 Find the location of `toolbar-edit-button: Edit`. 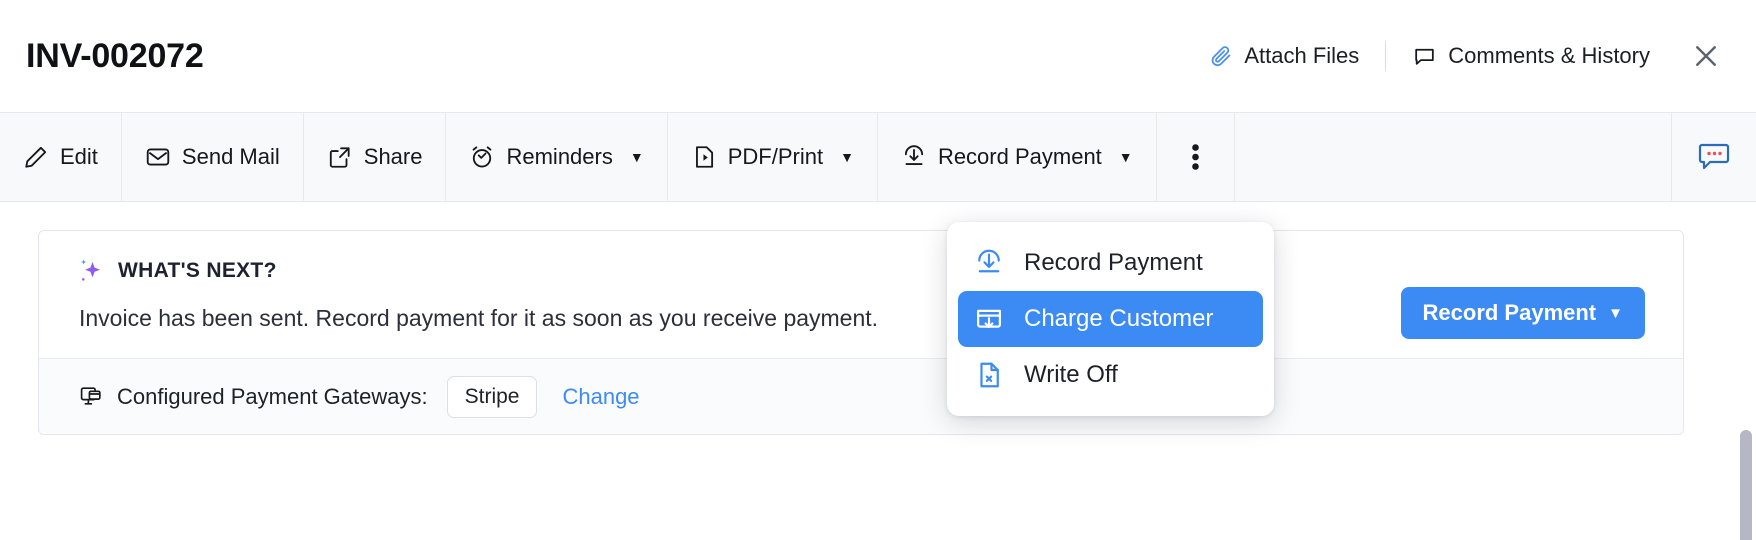

toolbar-edit-button: Edit is located at coordinates (61, 157).